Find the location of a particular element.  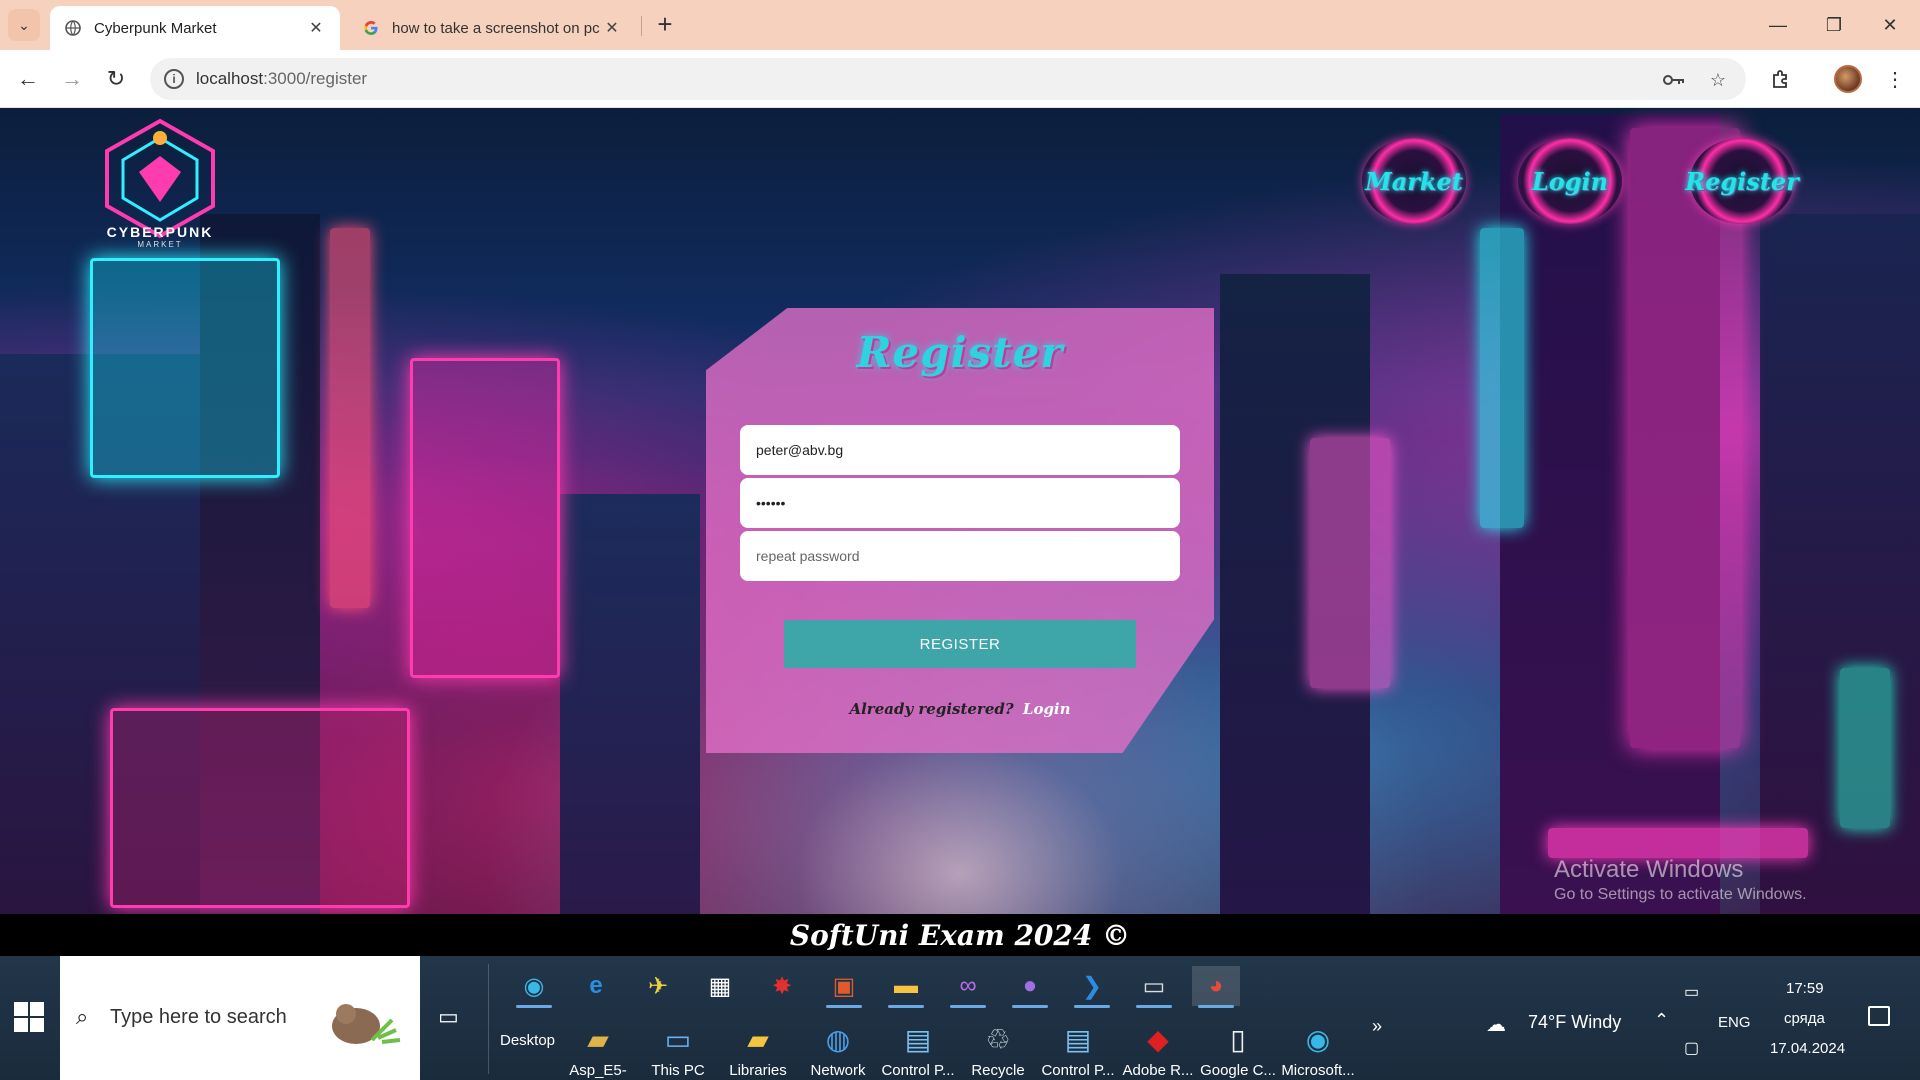

weather-text: 74°F Windy is located at coordinates (1574, 1022).